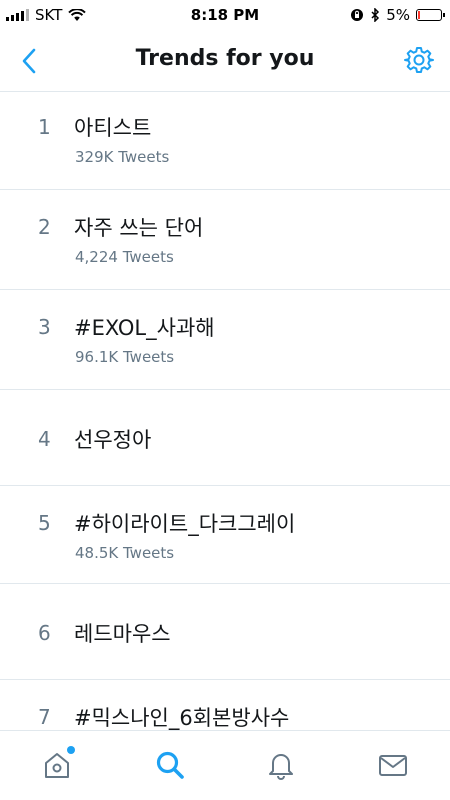  I want to click on status-bar: SKT 8:18 PM 5%, so click(225, 15).